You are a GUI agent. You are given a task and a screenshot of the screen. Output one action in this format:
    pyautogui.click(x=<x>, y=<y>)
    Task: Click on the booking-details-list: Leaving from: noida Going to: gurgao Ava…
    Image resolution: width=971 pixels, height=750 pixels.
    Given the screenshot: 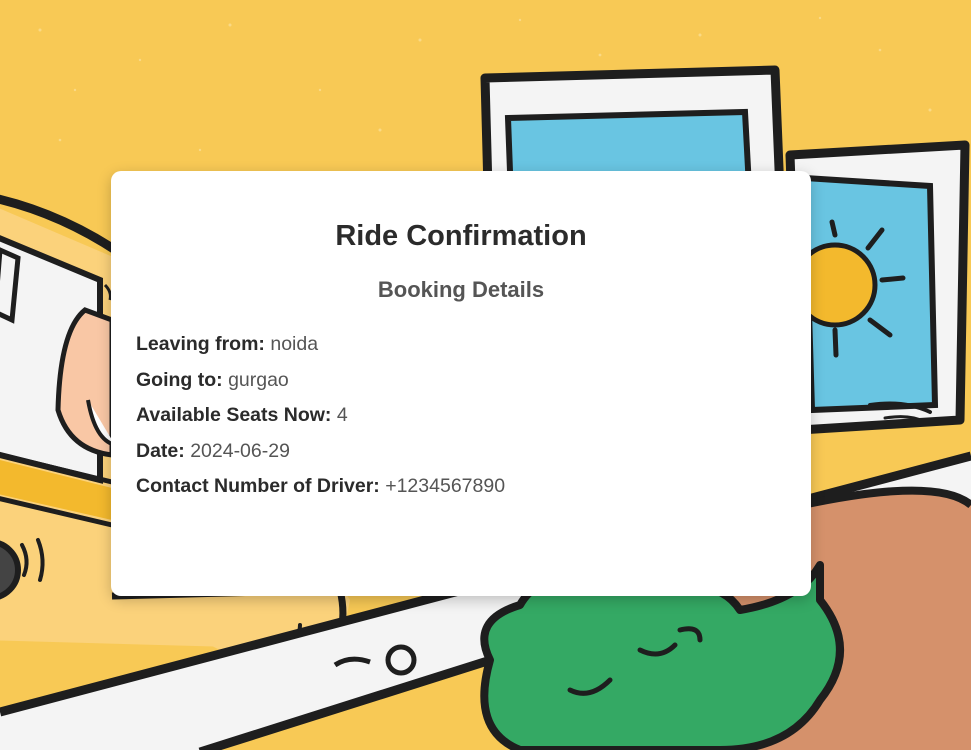 What is the action you would take?
    pyautogui.click(x=320, y=416)
    